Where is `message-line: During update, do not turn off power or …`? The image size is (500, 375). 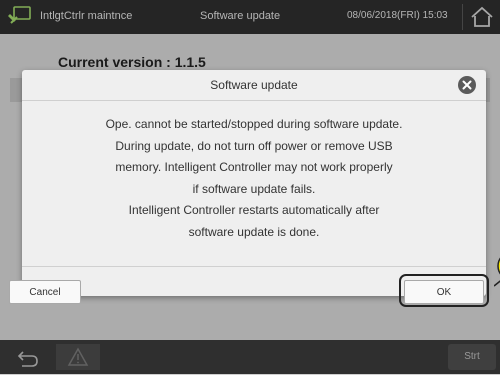 message-line: During update, do not turn off power or … is located at coordinates (254, 145).